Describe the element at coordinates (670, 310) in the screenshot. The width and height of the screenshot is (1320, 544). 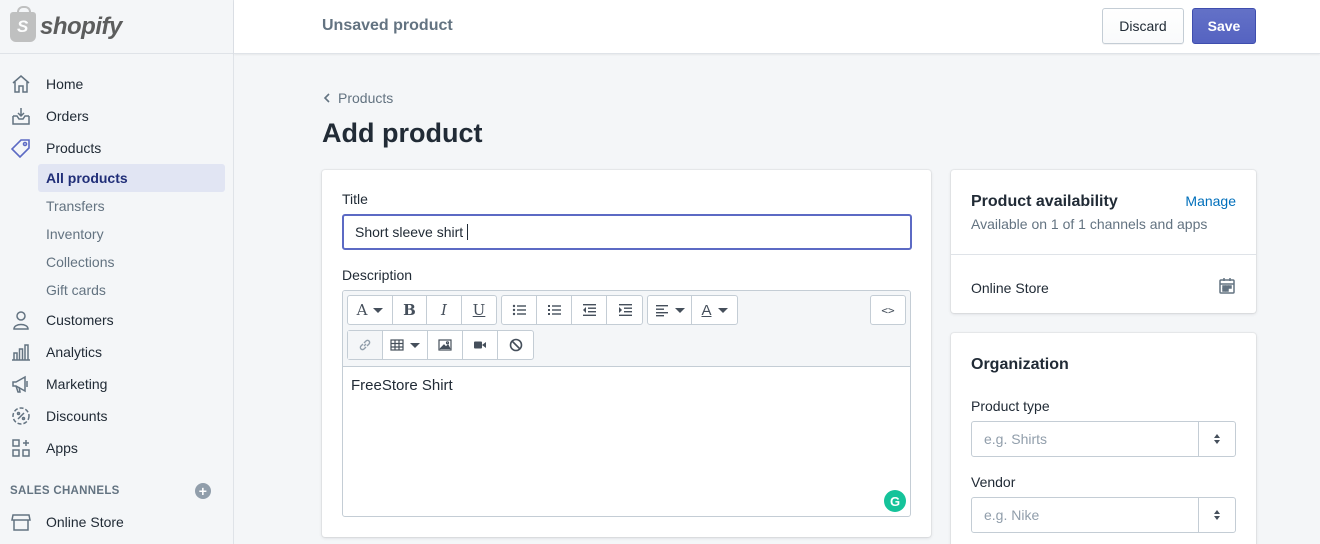
I see `align-button` at that location.